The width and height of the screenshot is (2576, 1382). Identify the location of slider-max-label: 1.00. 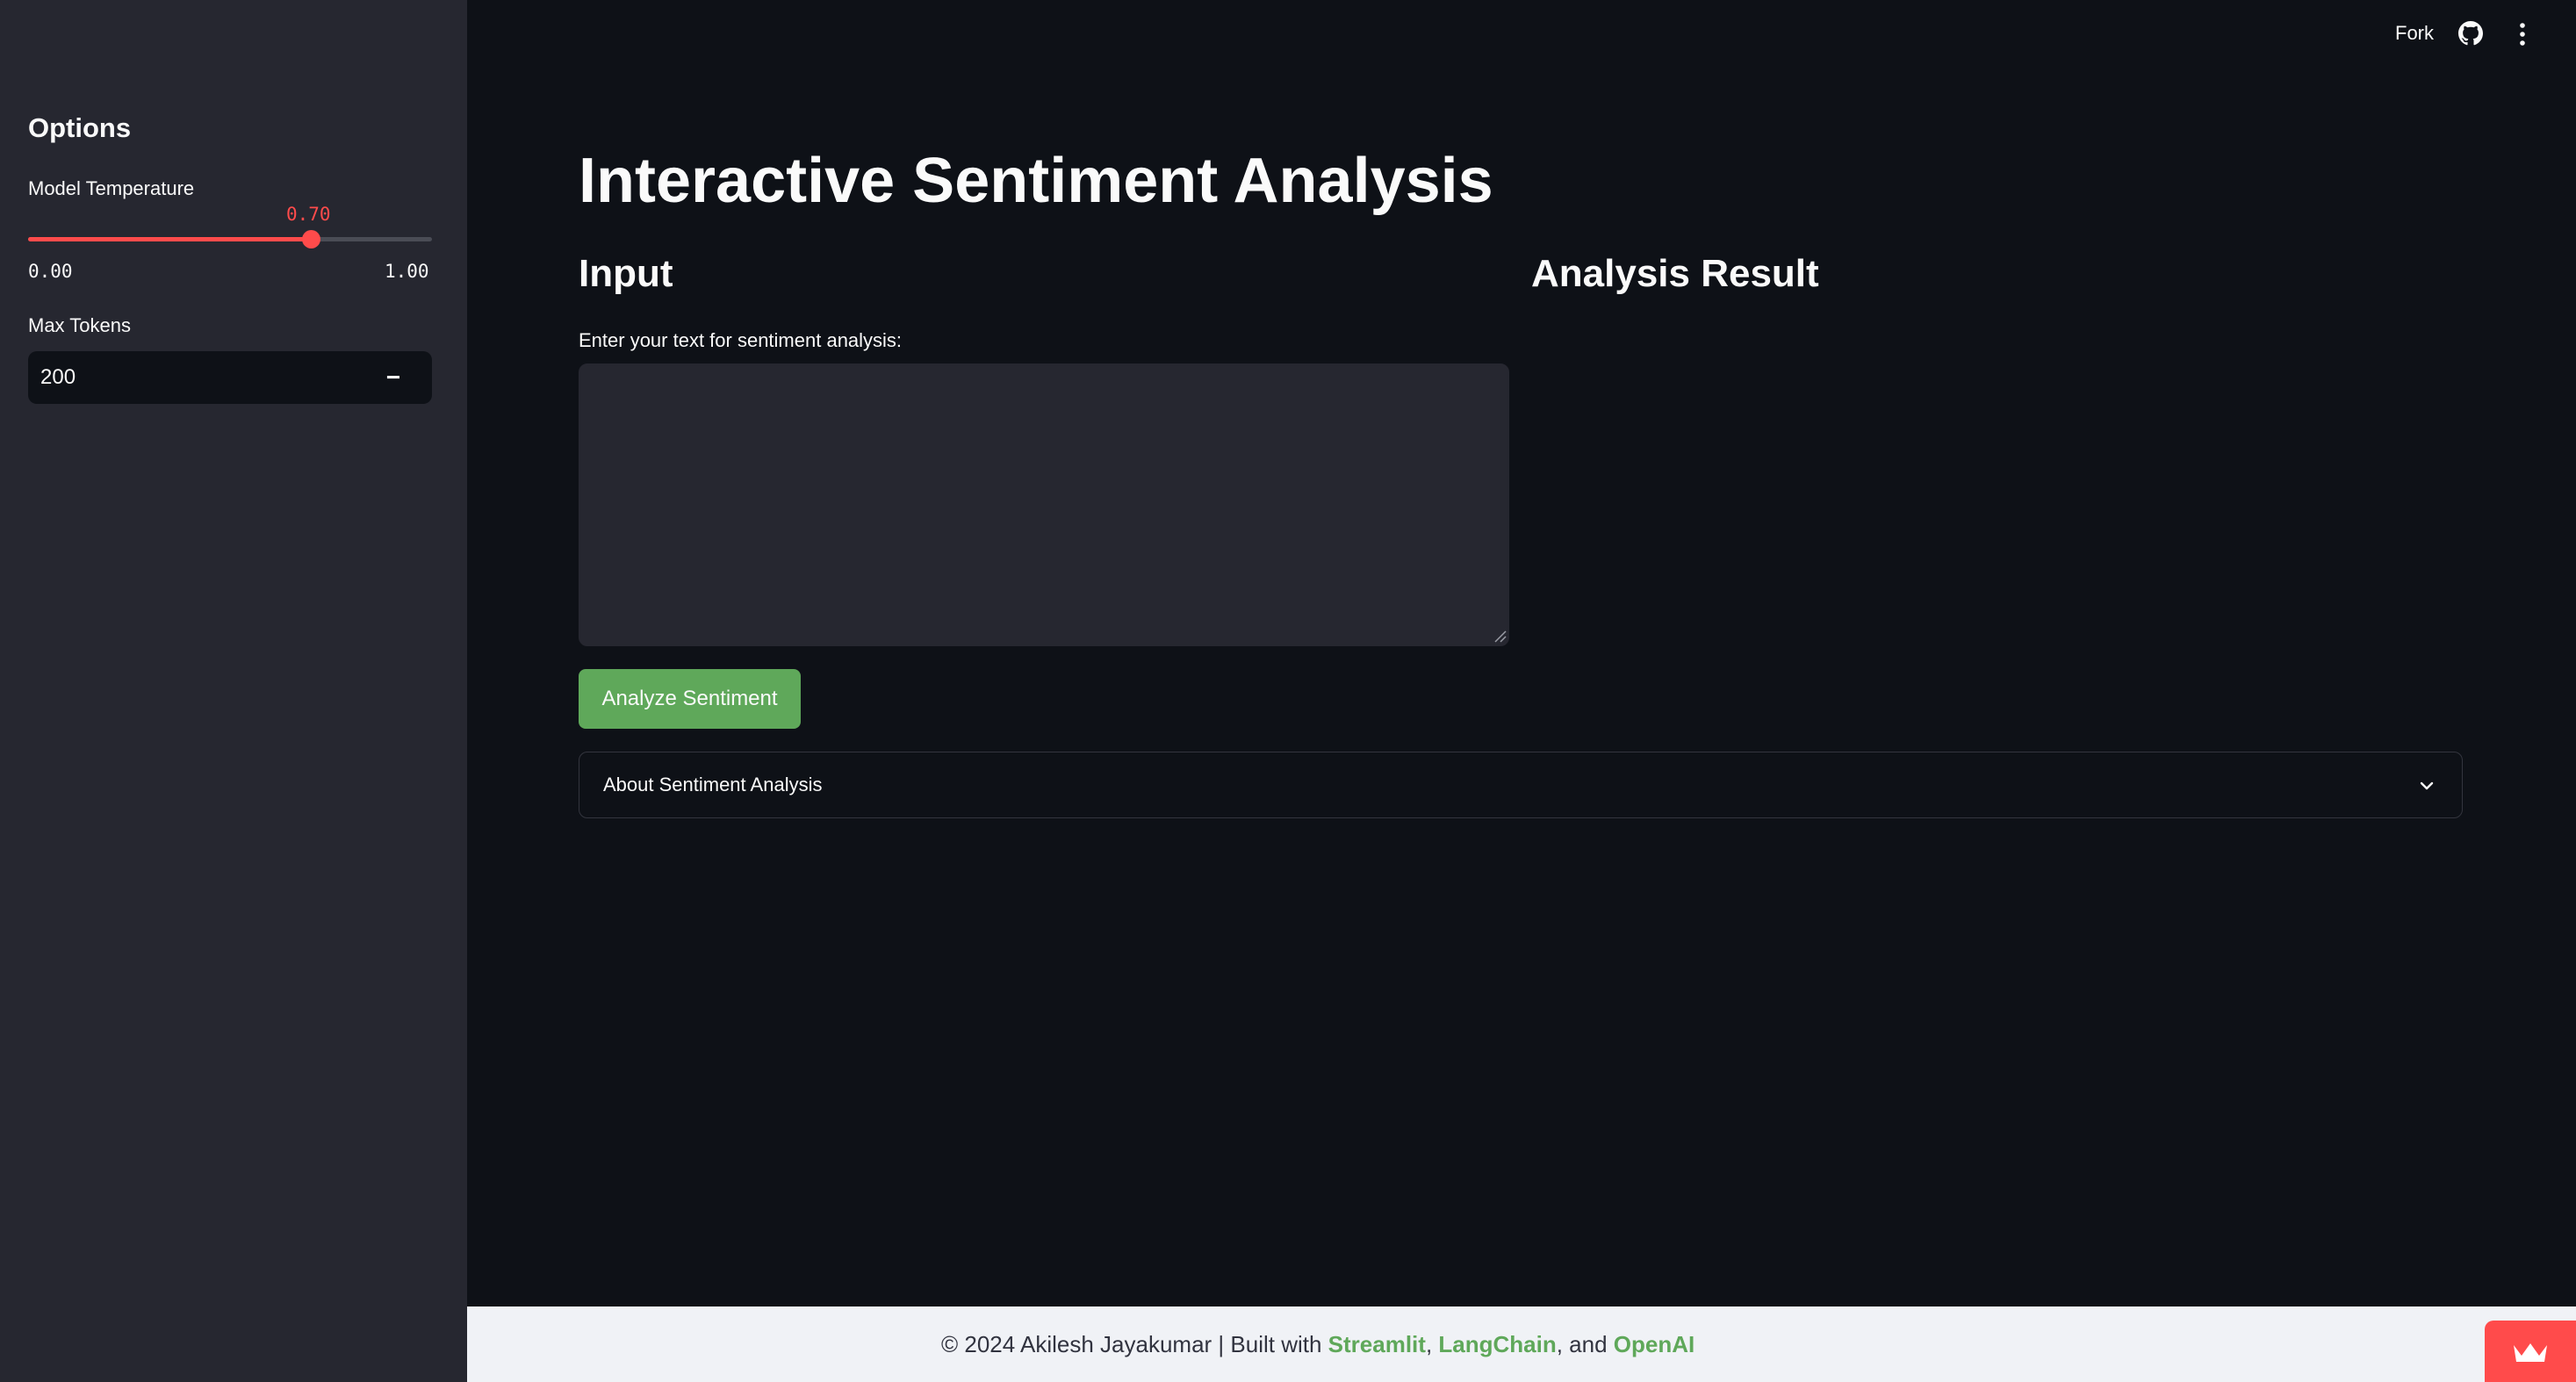
(407, 271).